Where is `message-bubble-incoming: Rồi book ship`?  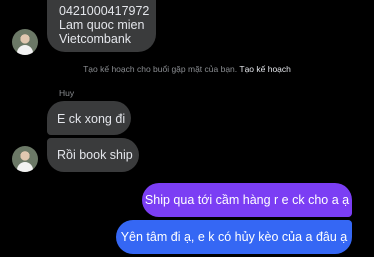 message-bubble-incoming: Rồi book ship is located at coordinates (93, 155).